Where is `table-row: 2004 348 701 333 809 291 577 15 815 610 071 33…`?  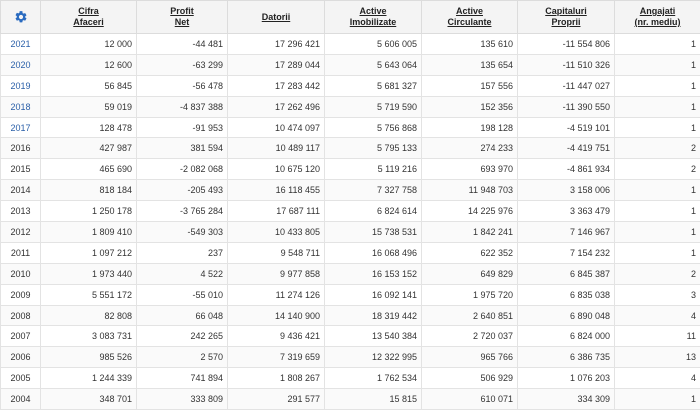
table-row: 2004 348 701 333 809 291 577 15 815 610 071 33… is located at coordinates (350, 399).